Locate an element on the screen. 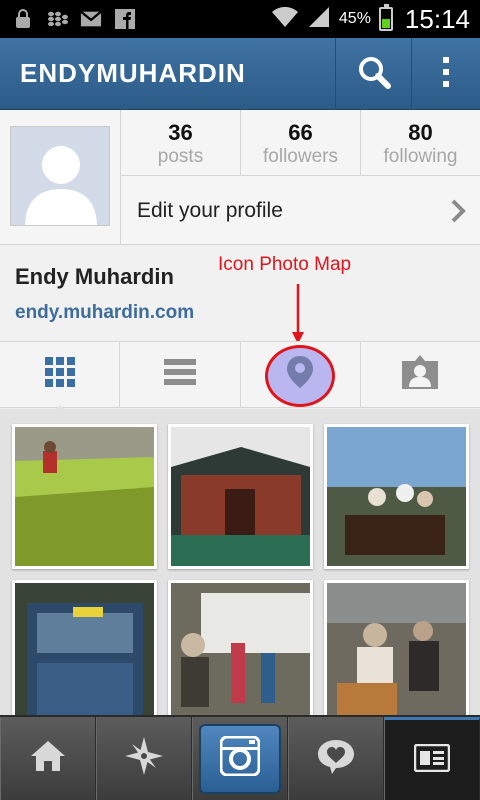 This screenshot has height=800, width=480. wifi-icon is located at coordinates (285, 19).